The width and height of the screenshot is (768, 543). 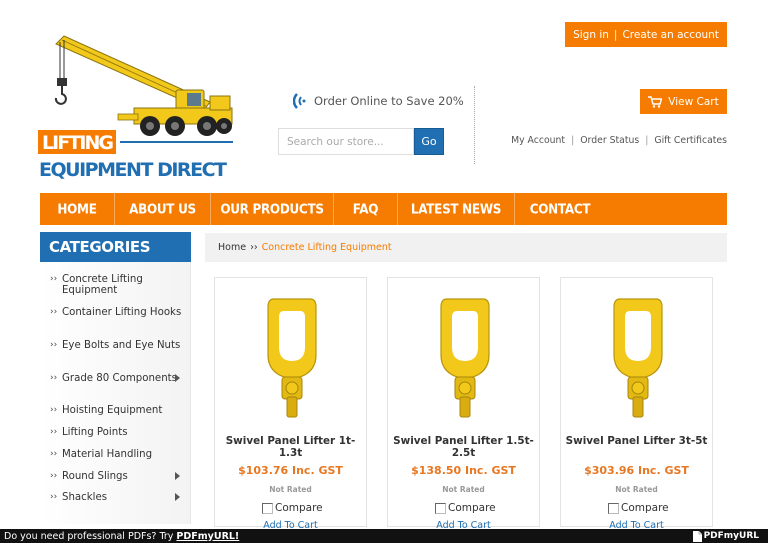 I want to click on cart-icon, so click(x=655, y=101).